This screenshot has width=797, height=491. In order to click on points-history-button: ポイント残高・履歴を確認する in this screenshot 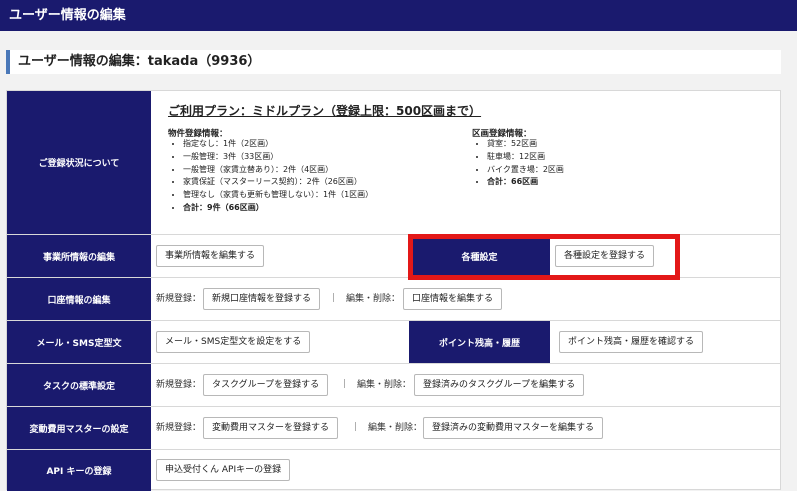, I will do `click(631, 342)`.